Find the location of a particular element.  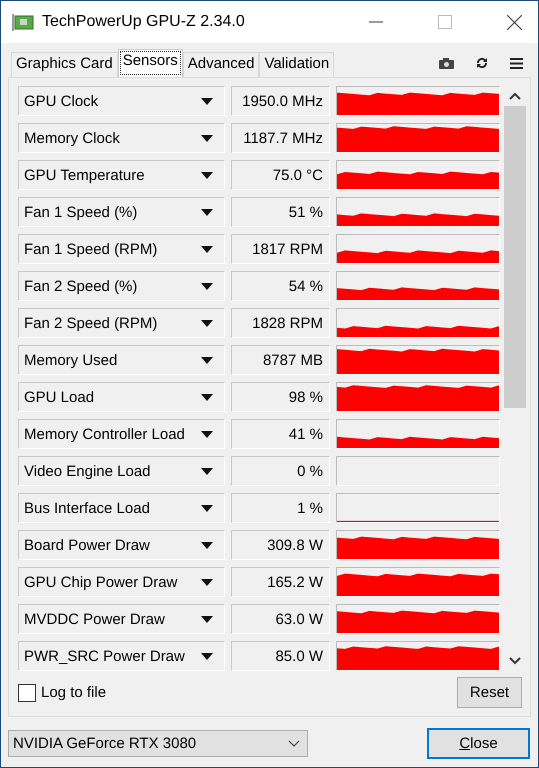

sensor-value: 0 % is located at coordinates (280, 471).